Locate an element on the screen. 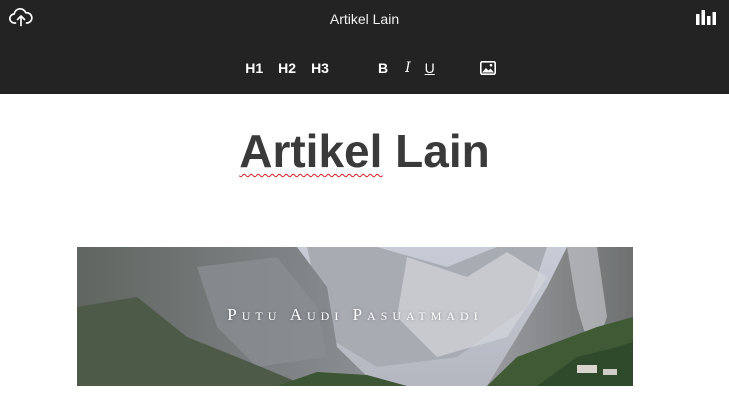  heading3-button: H3 is located at coordinates (320, 68).